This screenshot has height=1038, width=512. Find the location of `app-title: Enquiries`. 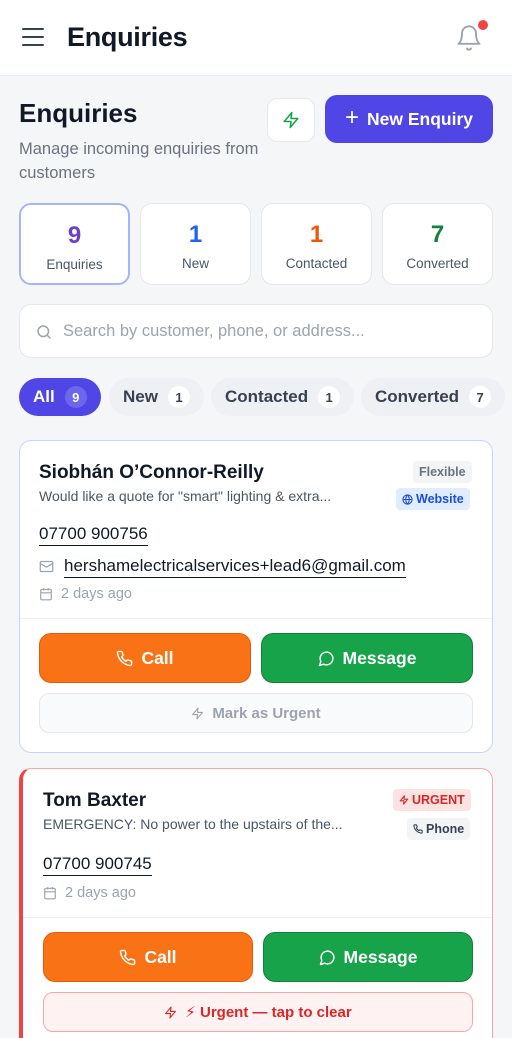

app-title: Enquiries is located at coordinates (127, 37).